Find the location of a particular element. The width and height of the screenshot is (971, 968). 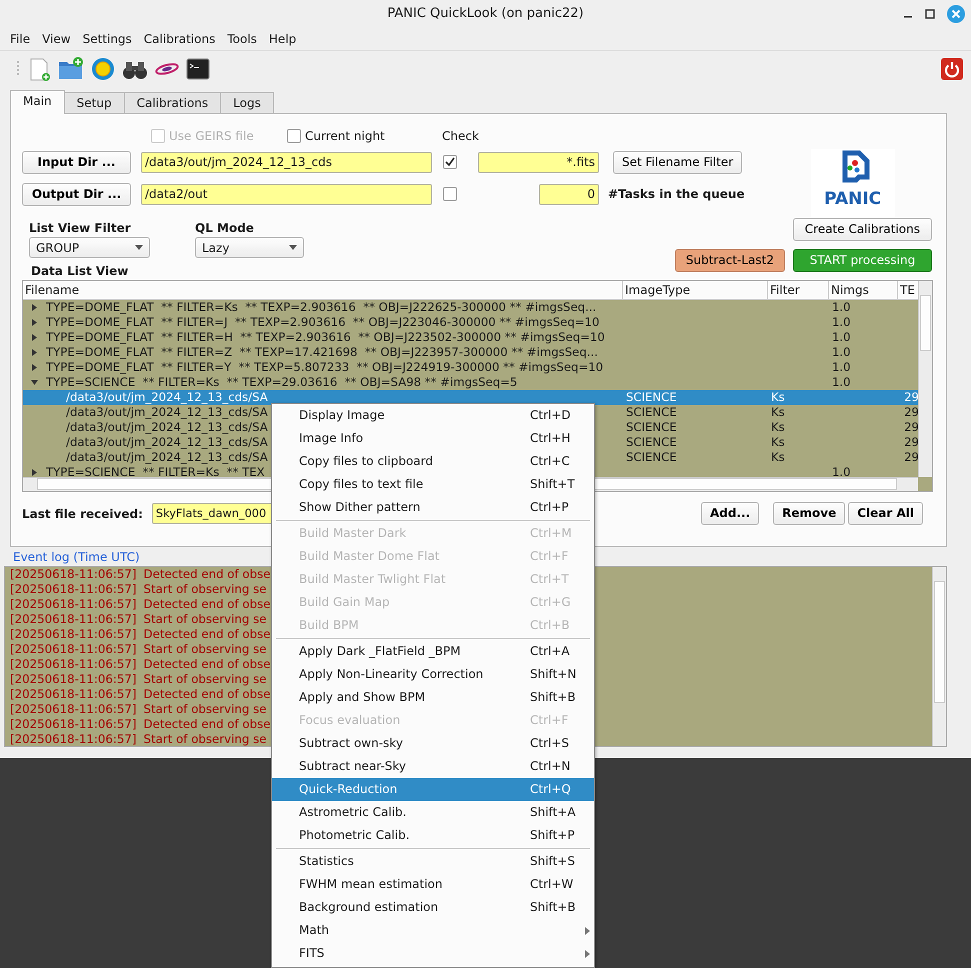

shortcut-text: Ctrl+P is located at coordinates (550, 507).